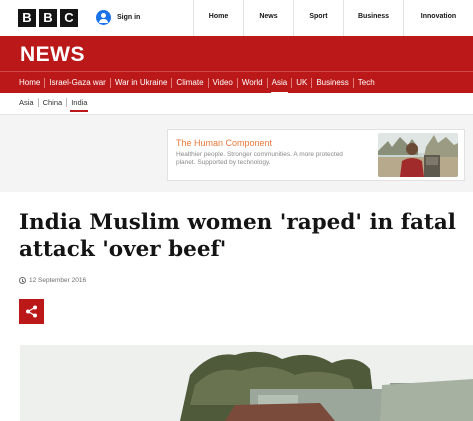  Describe the element at coordinates (29, 102) in the screenshot. I see `sub-nav-asia: Asia` at that location.